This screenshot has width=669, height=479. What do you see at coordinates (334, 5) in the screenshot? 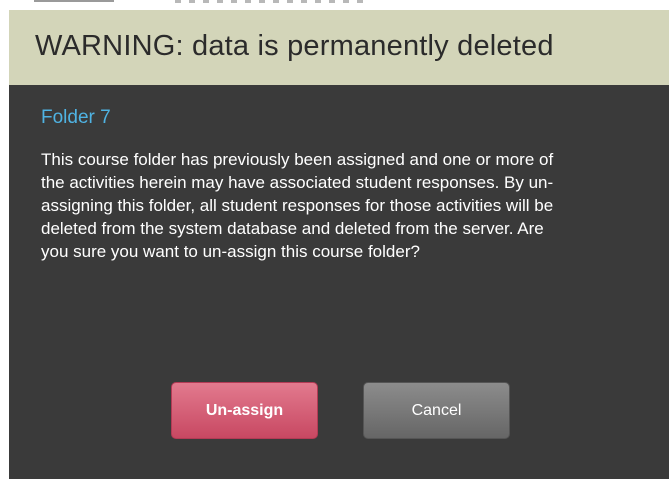
I see `background-page-sliver` at bounding box center [334, 5].